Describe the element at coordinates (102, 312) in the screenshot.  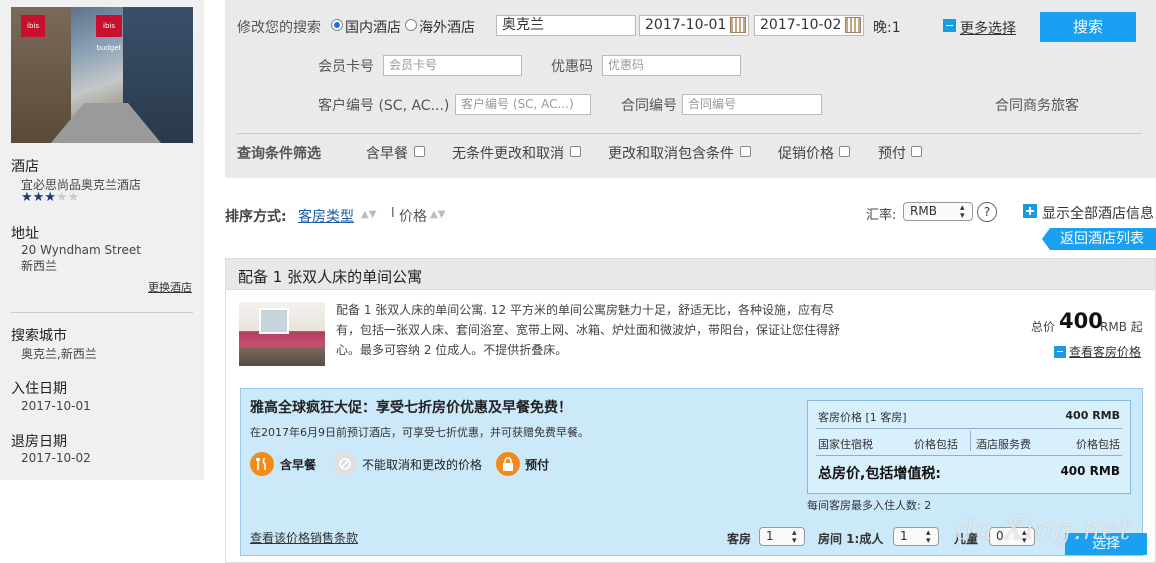
I see `sidebar-divider` at that location.